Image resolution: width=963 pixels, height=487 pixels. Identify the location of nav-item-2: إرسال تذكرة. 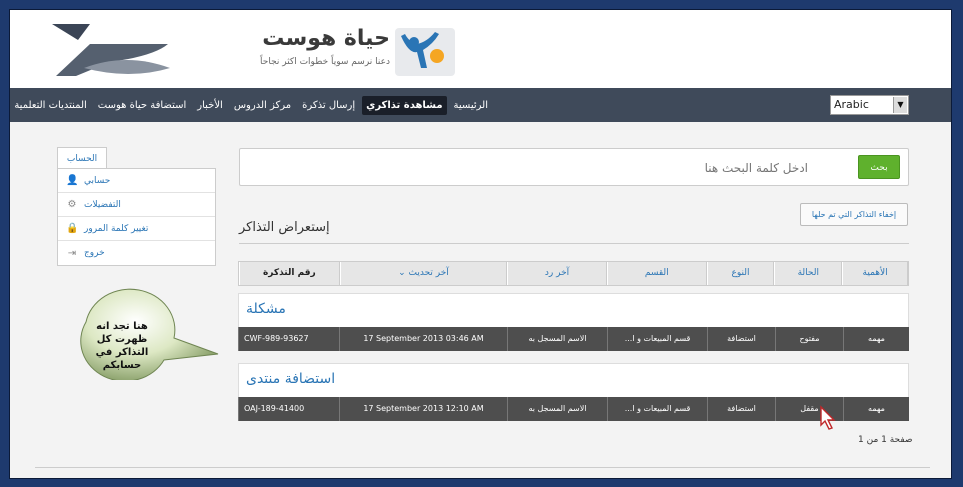
(328, 105).